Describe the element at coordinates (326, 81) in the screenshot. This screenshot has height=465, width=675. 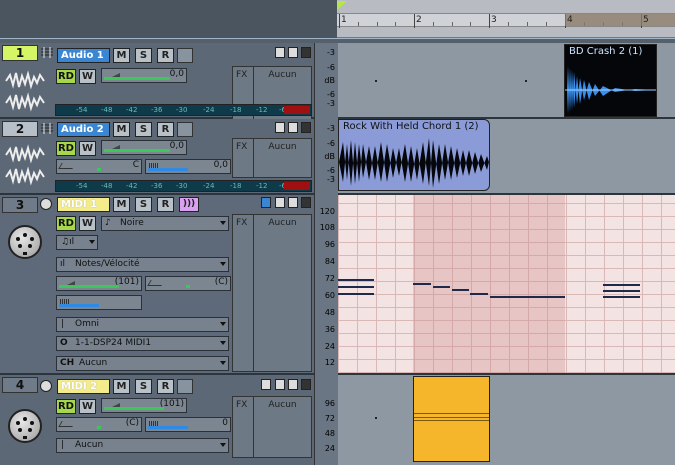
I see `track-1-scale: -3 -6 dB -6 -3` at that location.